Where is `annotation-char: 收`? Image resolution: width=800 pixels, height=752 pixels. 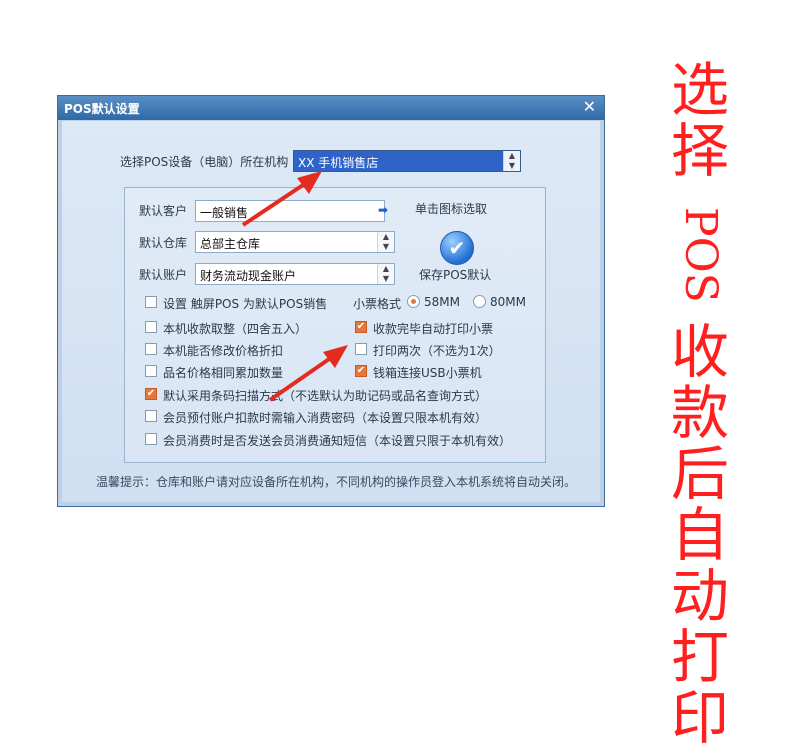
annotation-char: 收 is located at coordinates (699, 352).